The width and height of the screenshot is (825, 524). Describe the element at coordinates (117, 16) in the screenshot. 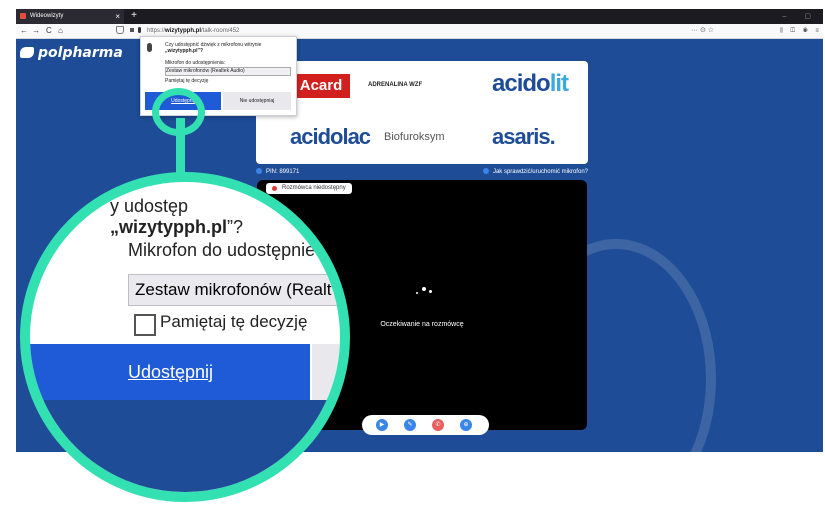

I see `close-tab-icon: ×` at that location.